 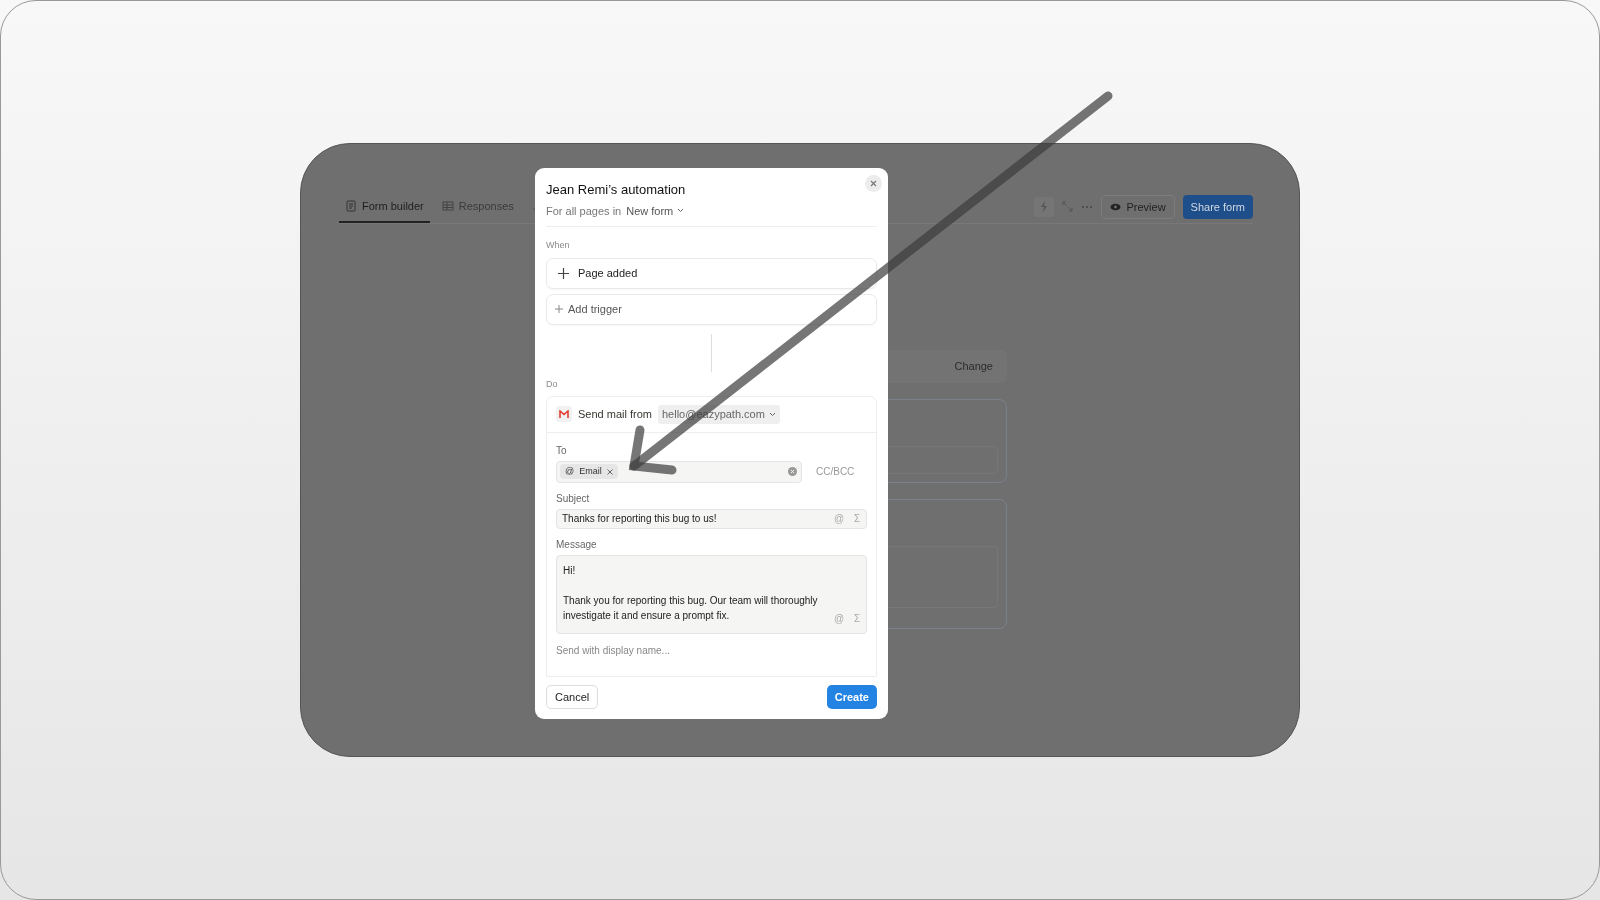 What do you see at coordinates (711, 309) in the screenshot?
I see `add-trigger-button: Add trigger` at bounding box center [711, 309].